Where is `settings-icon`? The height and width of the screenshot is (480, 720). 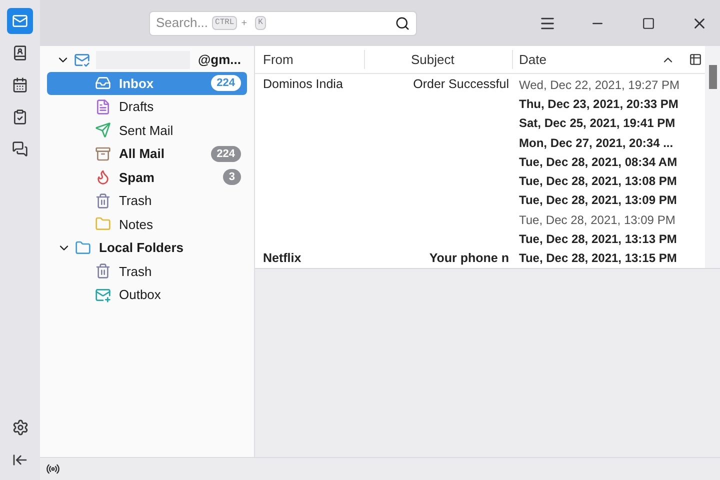
settings-icon is located at coordinates (20, 427).